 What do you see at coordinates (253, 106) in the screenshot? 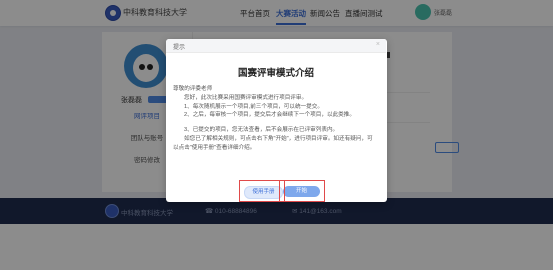
I see `dialog-paragraph: 1、每次随机展示一个项目,前三个项目，可以统一提交。` at bounding box center [253, 106].